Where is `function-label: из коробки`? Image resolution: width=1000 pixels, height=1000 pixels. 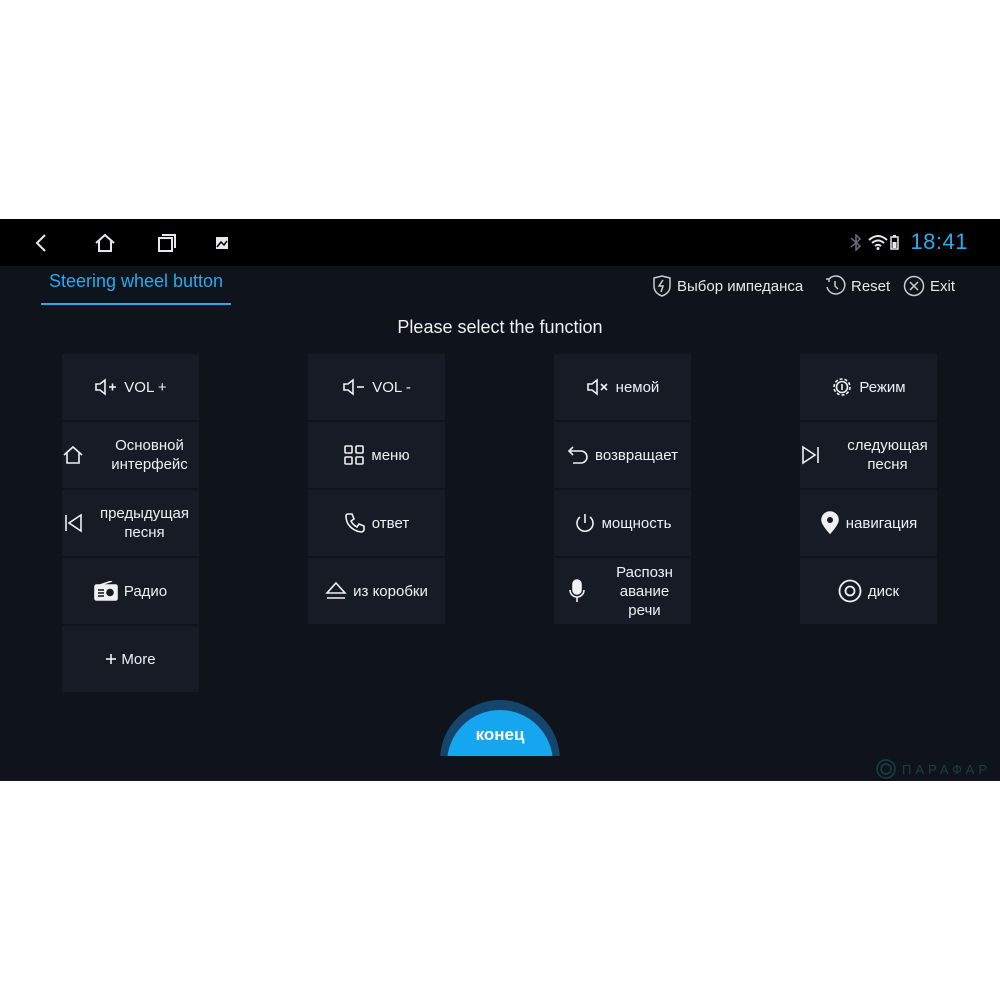 function-label: из коробки is located at coordinates (390, 591).